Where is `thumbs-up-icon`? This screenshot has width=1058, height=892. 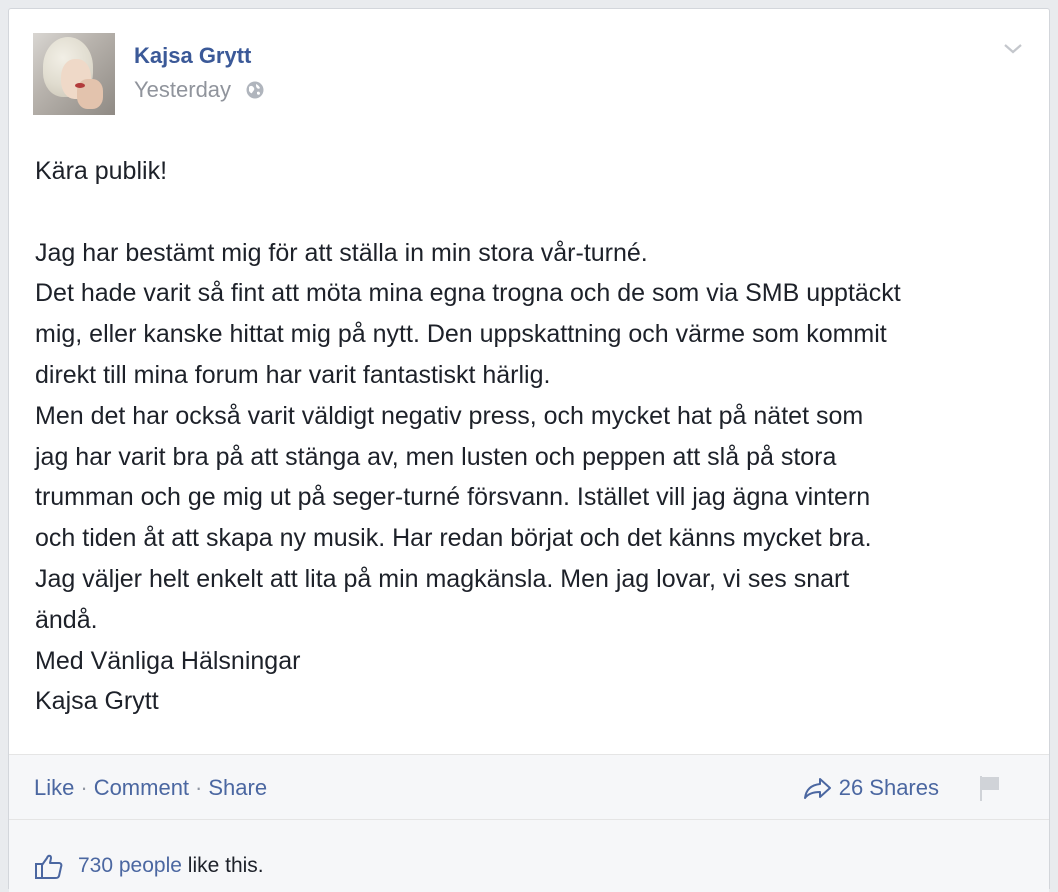
thumbs-up-icon is located at coordinates (49, 866).